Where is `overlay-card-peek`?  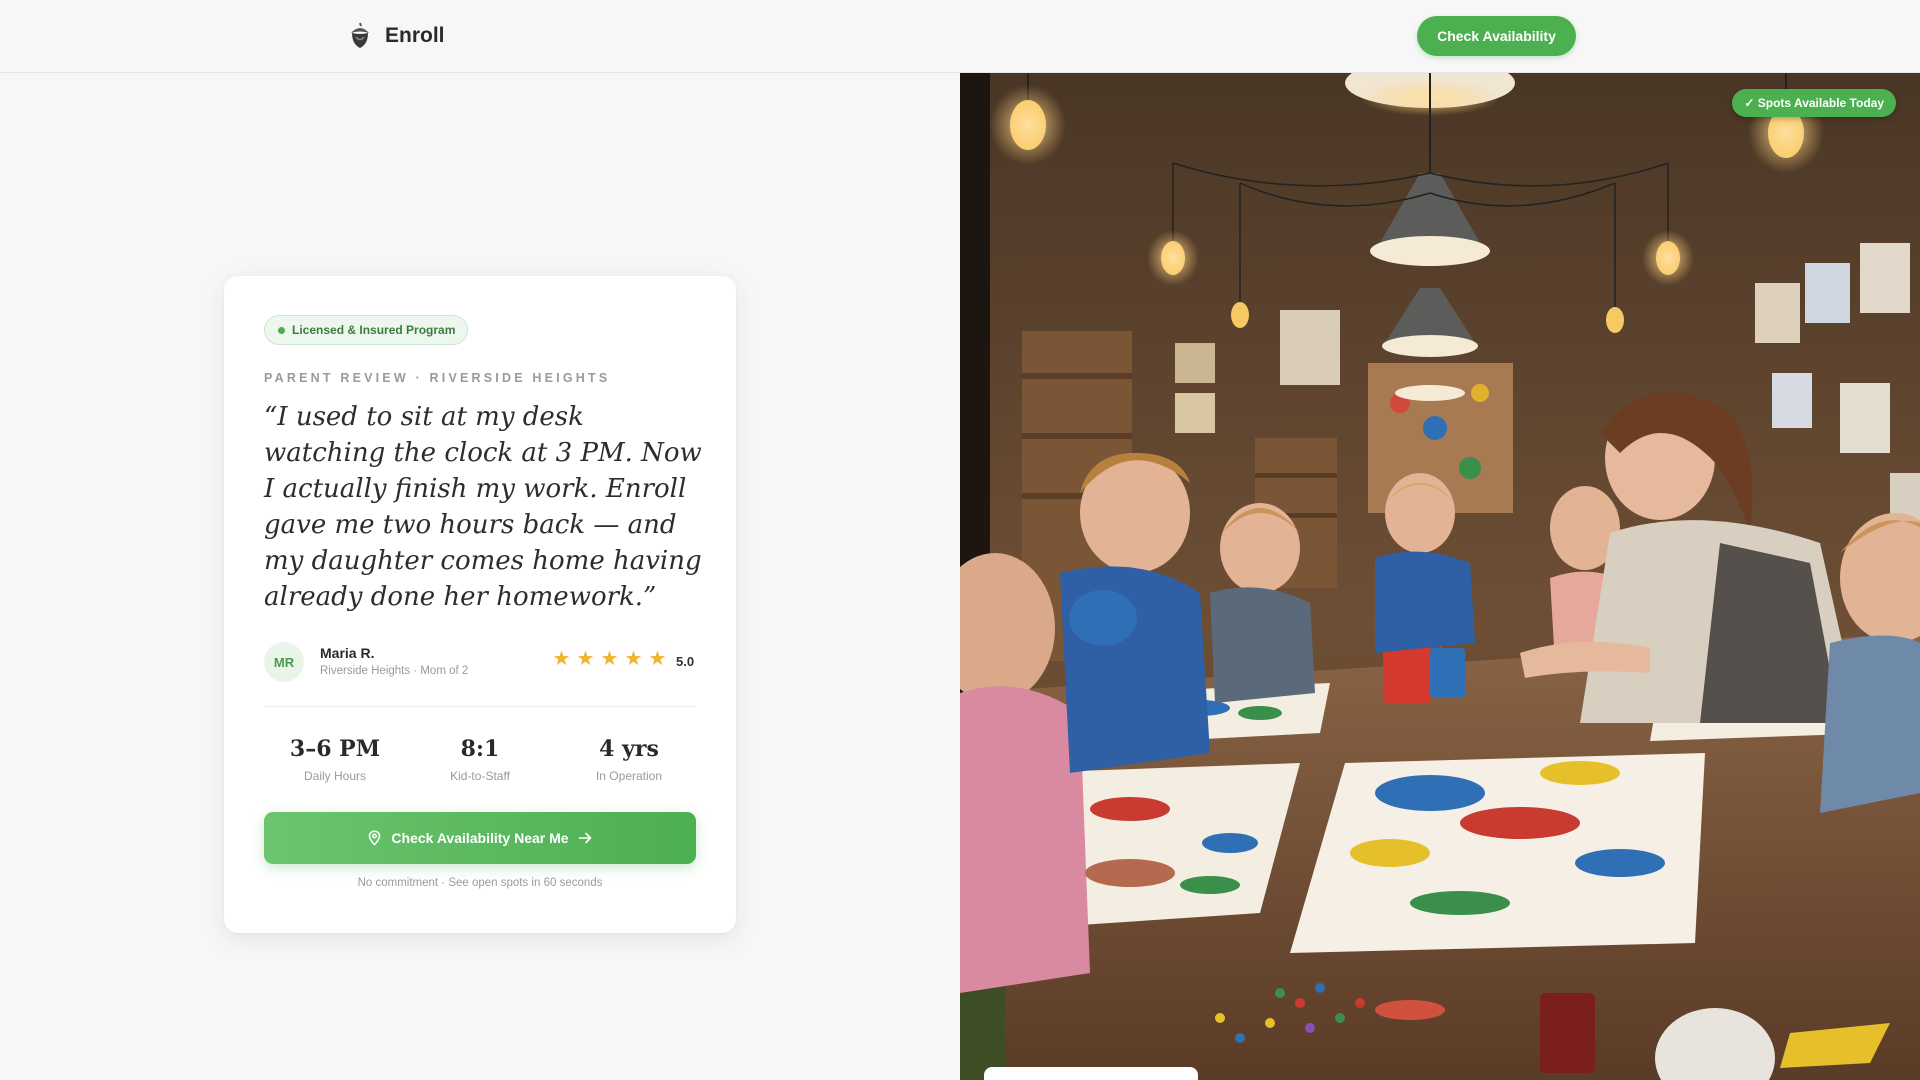
overlay-card-peek is located at coordinates (1091, 1073).